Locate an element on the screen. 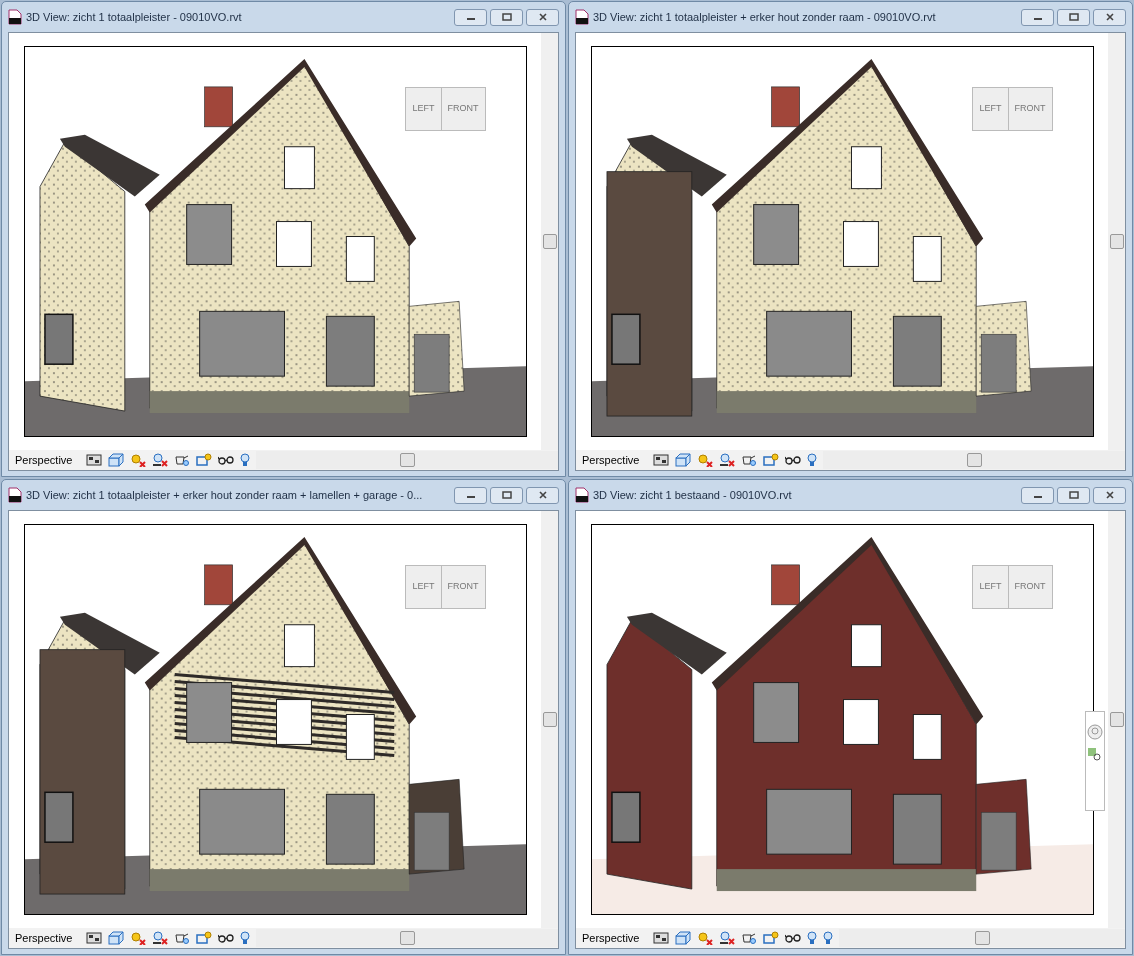 This screenshot has width=1134, height=956. window-title: 3D View: zicht 1 totaalpleister + erker hout zonder raam - 09010VO.rvt is located at coordinates (765, 17).